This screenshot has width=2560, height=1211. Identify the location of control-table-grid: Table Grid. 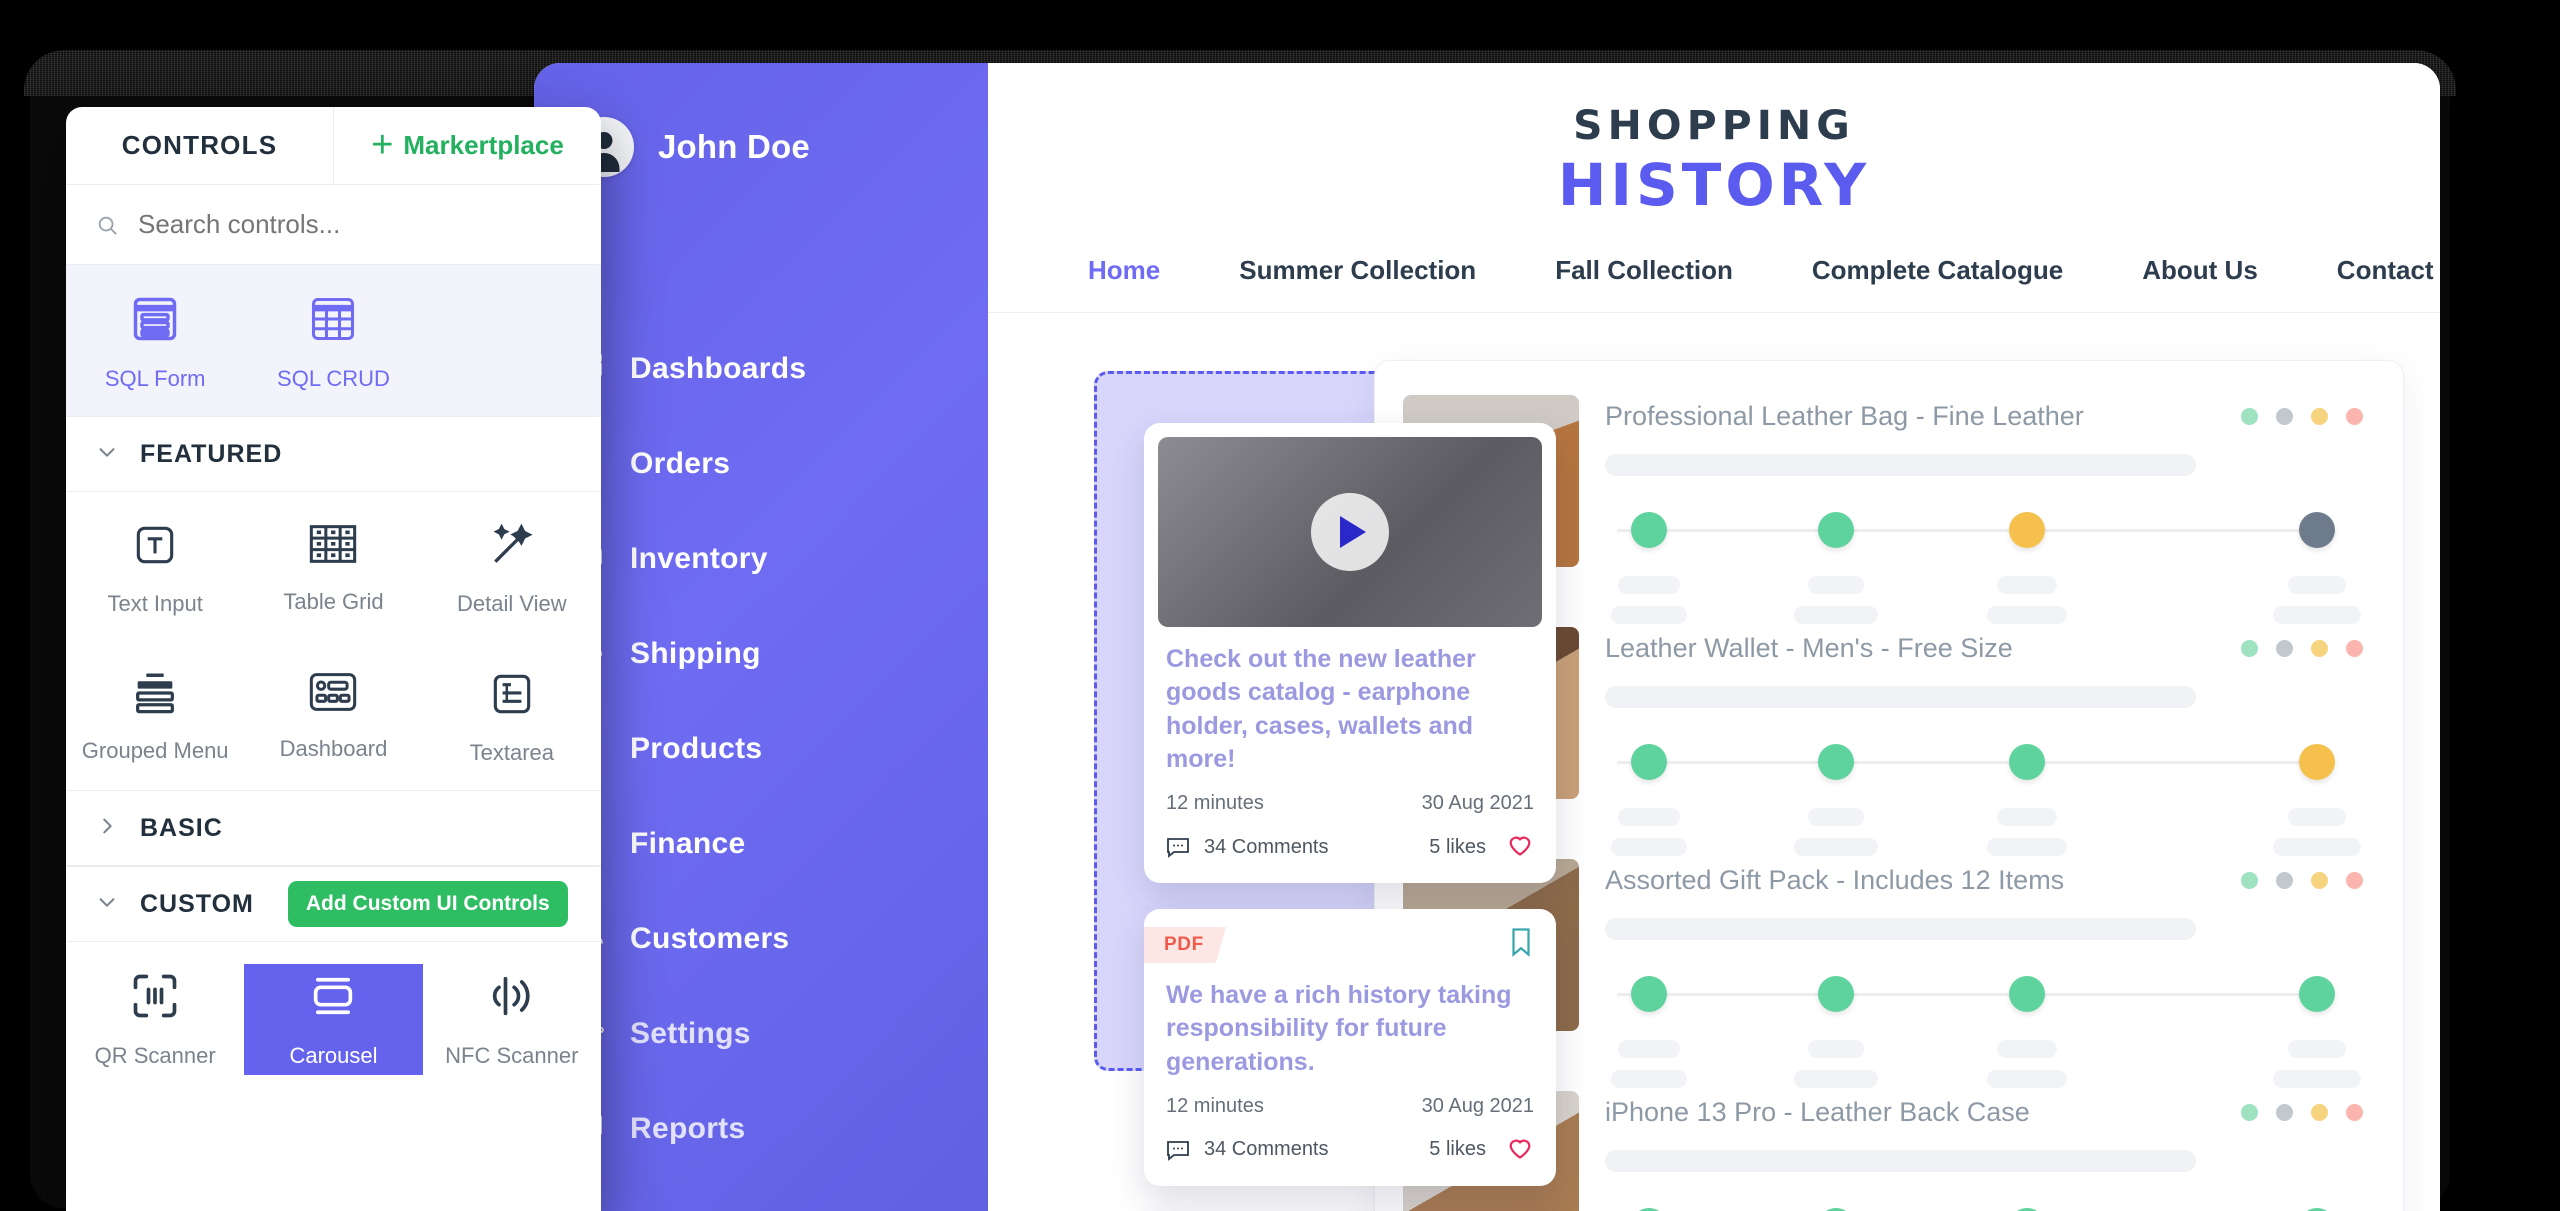
(333, 568).